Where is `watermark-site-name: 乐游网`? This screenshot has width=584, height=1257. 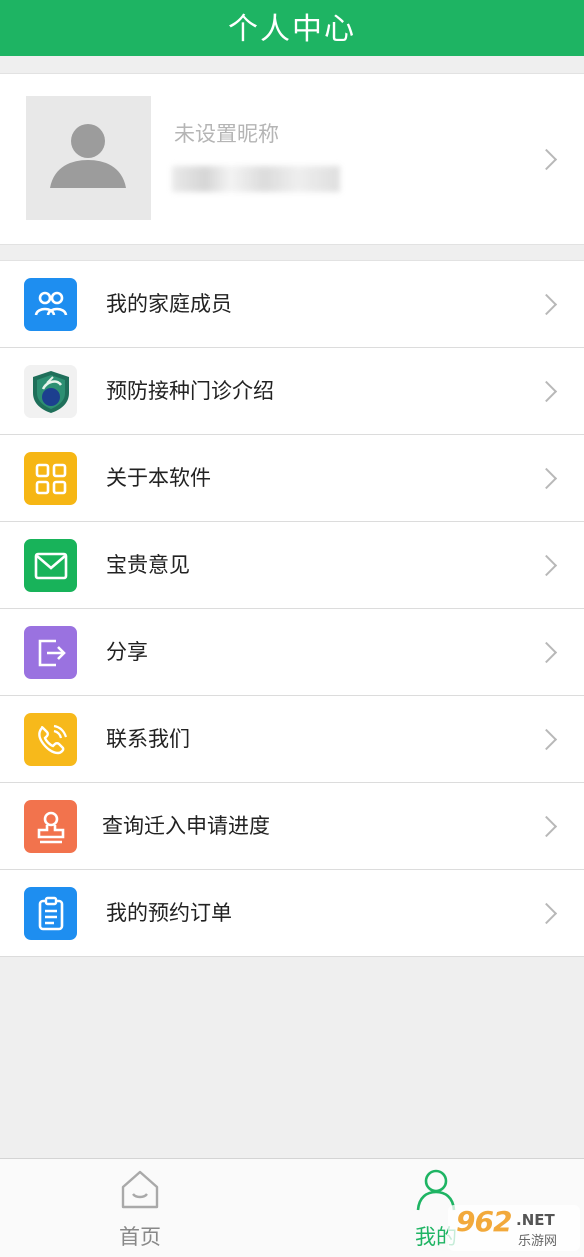
watermark-site-name: 乐游网 is located at coordinates (538, 1241).